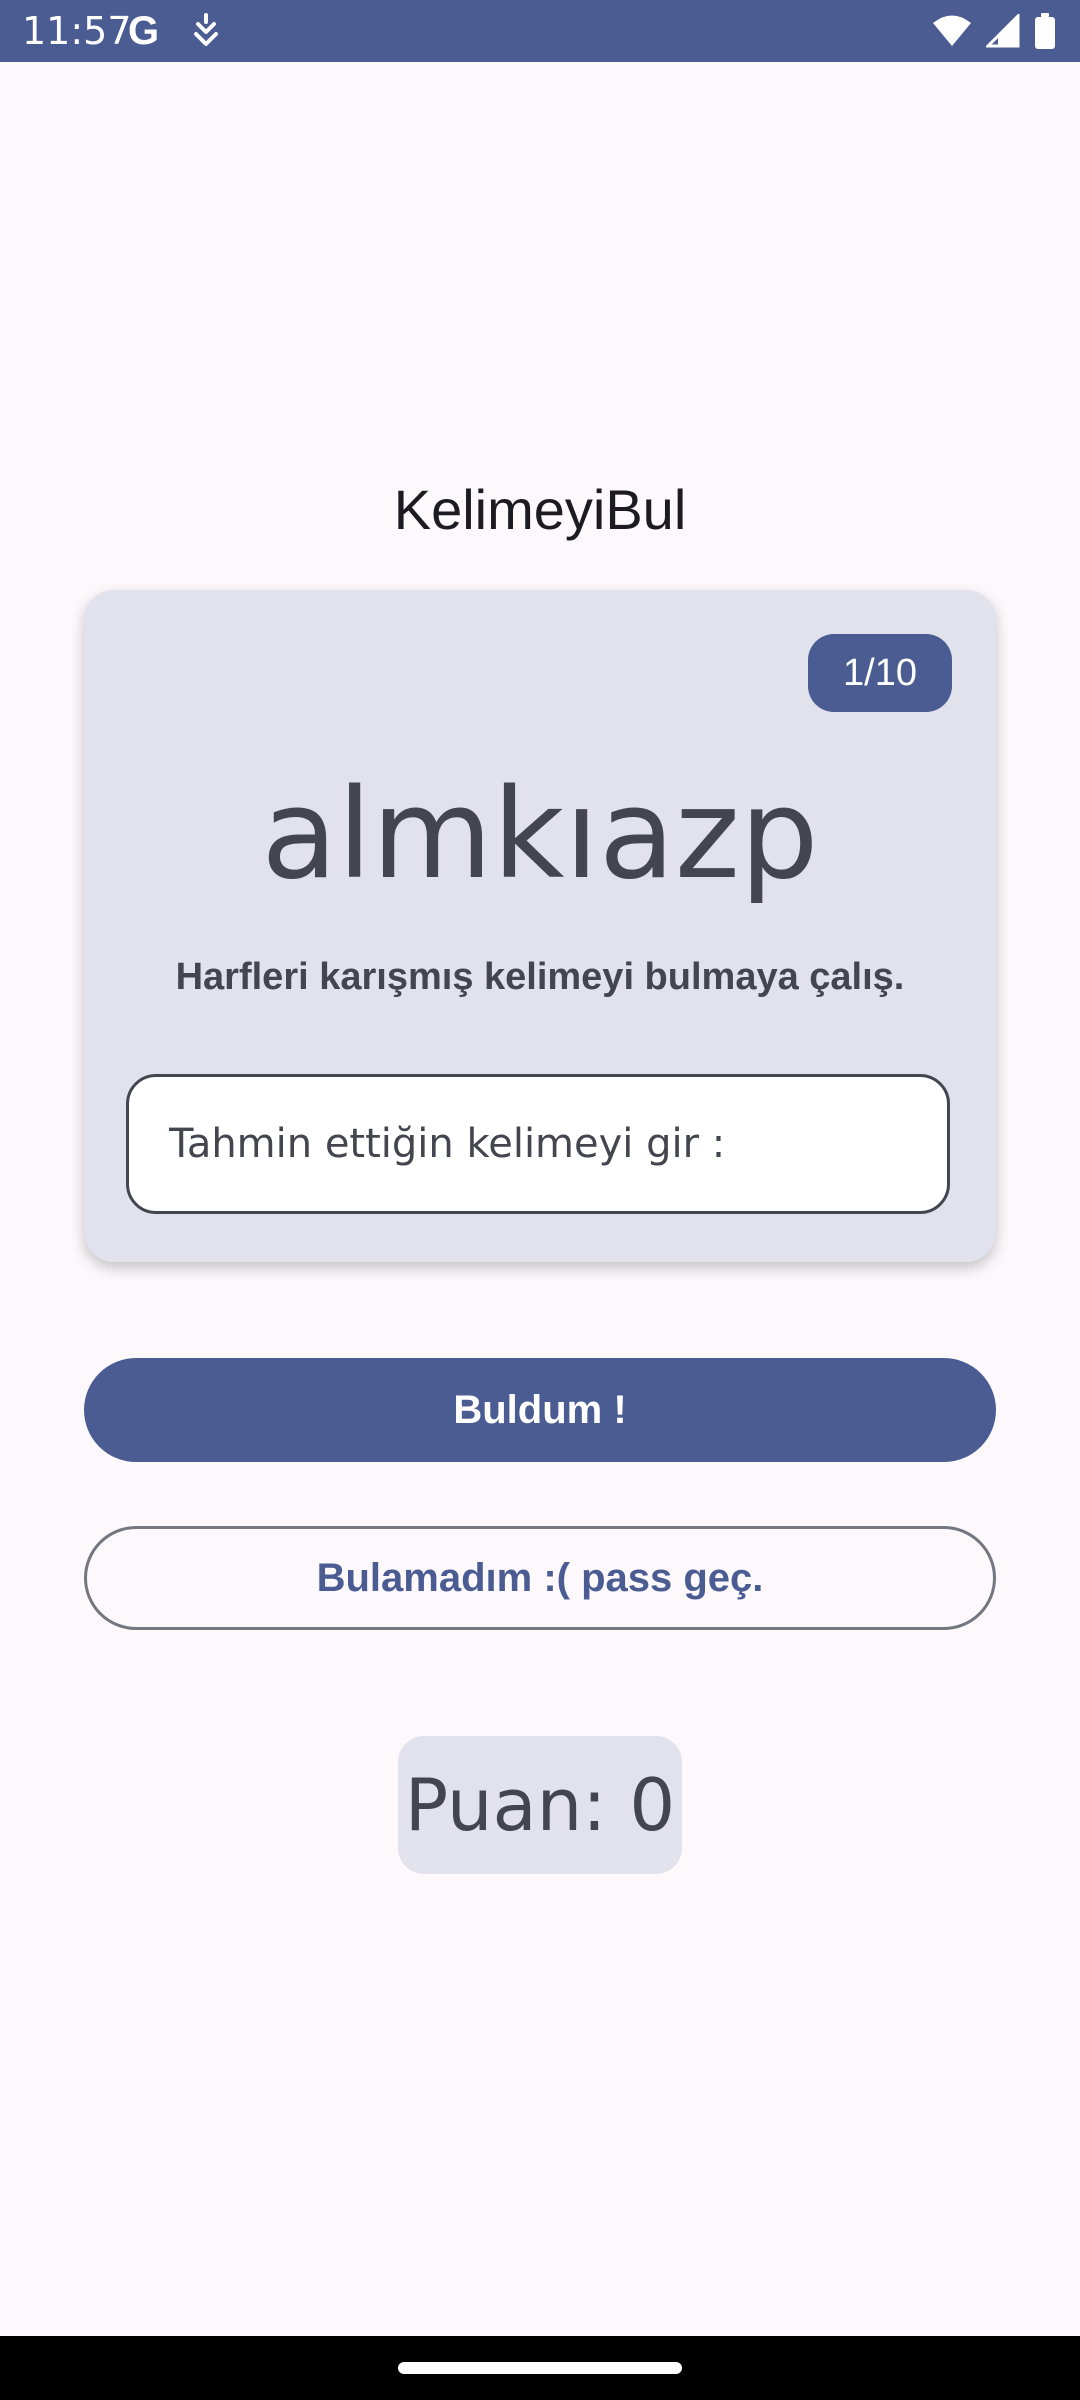 The height and width of the screenshot is (2400, 1080). I want to click on score-box: Puan: 0, so click(540, 1805).